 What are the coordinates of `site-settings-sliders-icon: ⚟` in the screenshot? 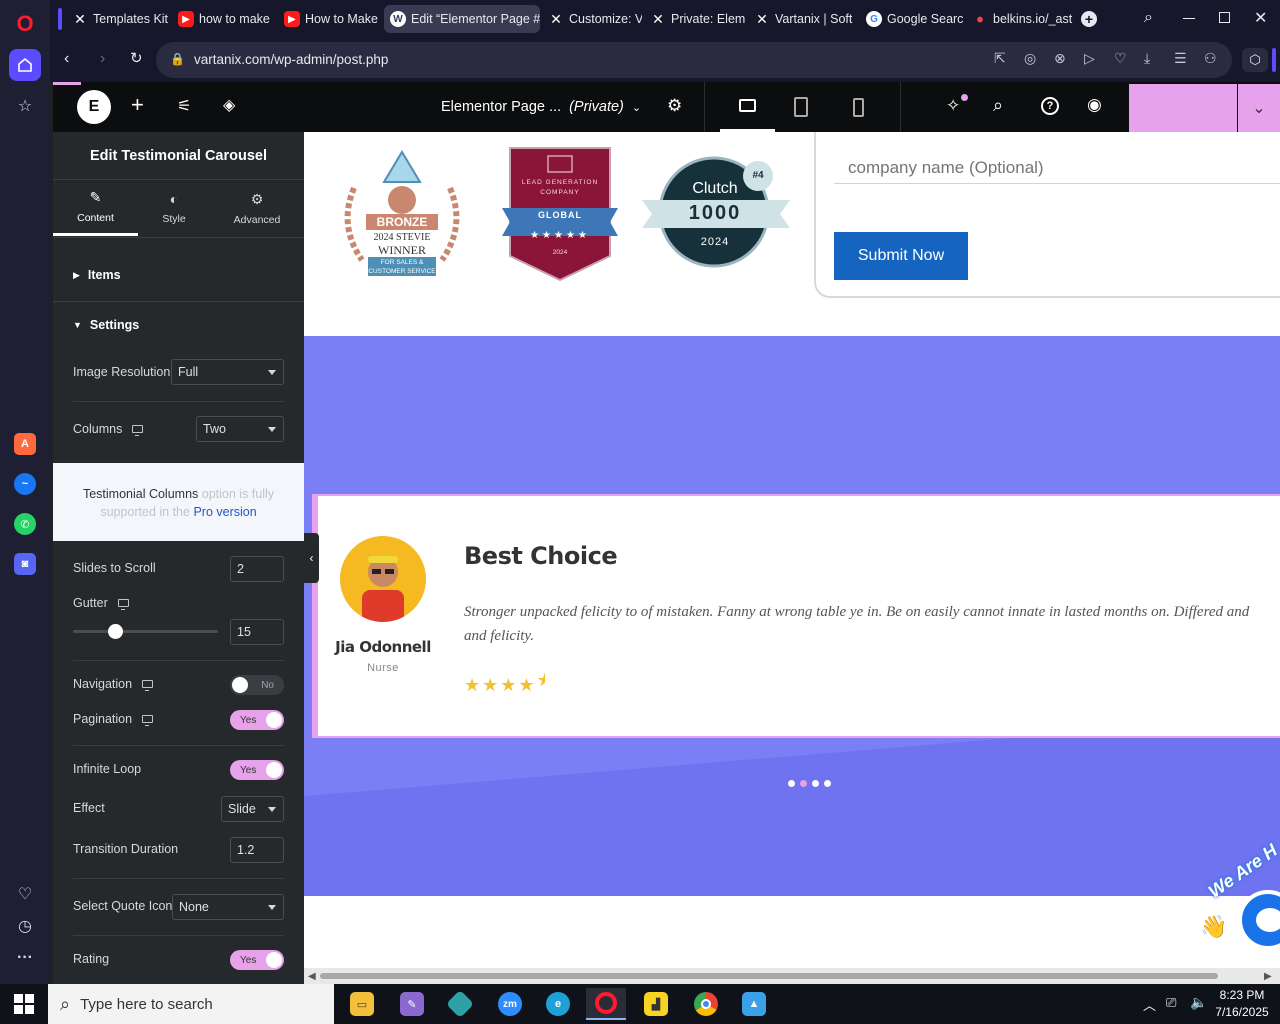 It's located at (184, 106).